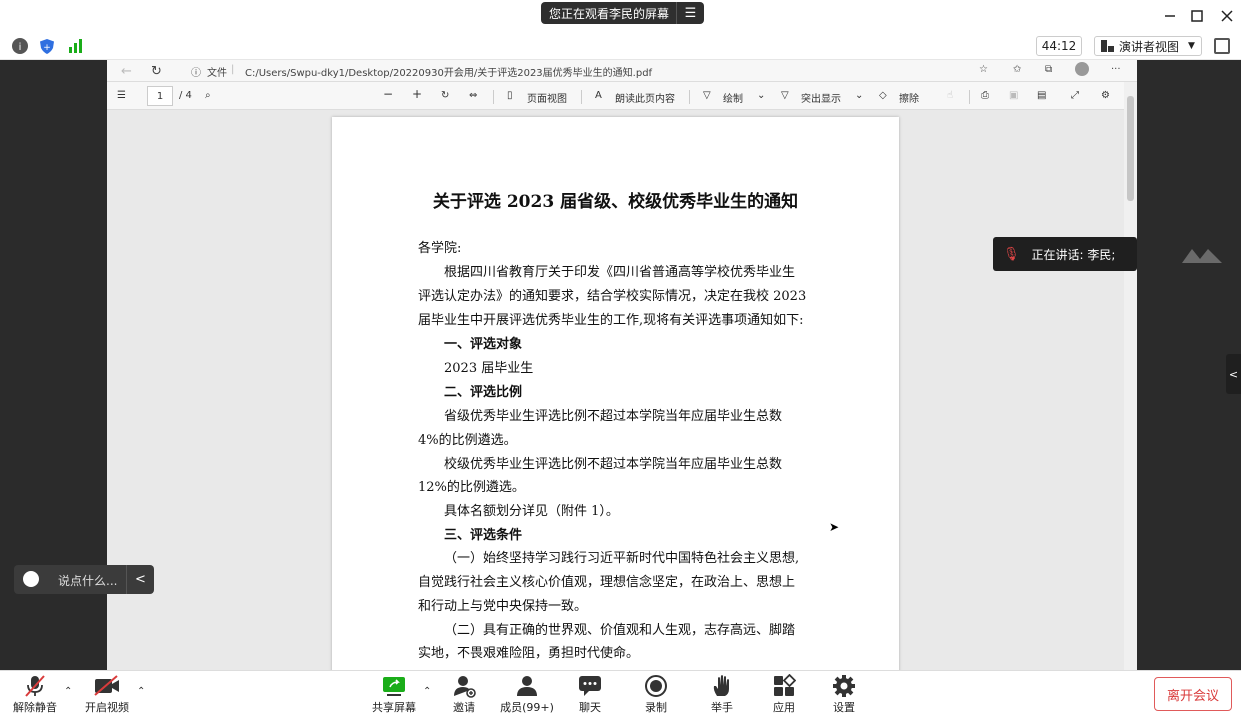  Describe the element at coordinates (445, 95) in the screenshot. I see `rotate-icon: ↻` at that location.